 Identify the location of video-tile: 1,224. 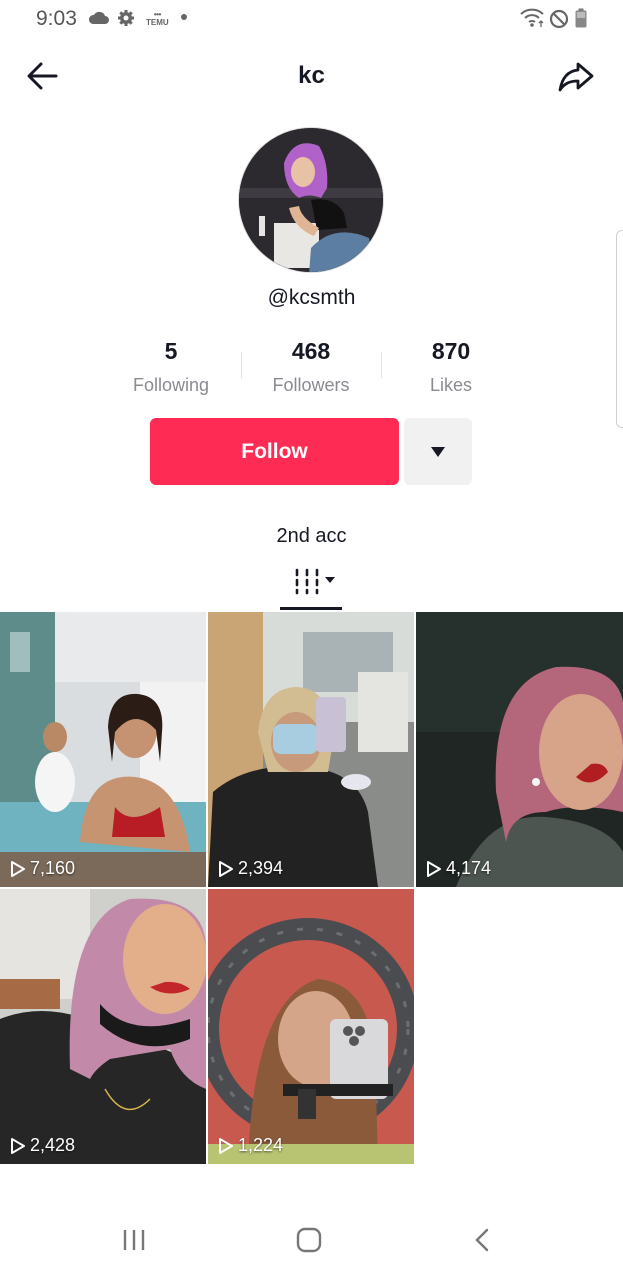
(311, 1026).